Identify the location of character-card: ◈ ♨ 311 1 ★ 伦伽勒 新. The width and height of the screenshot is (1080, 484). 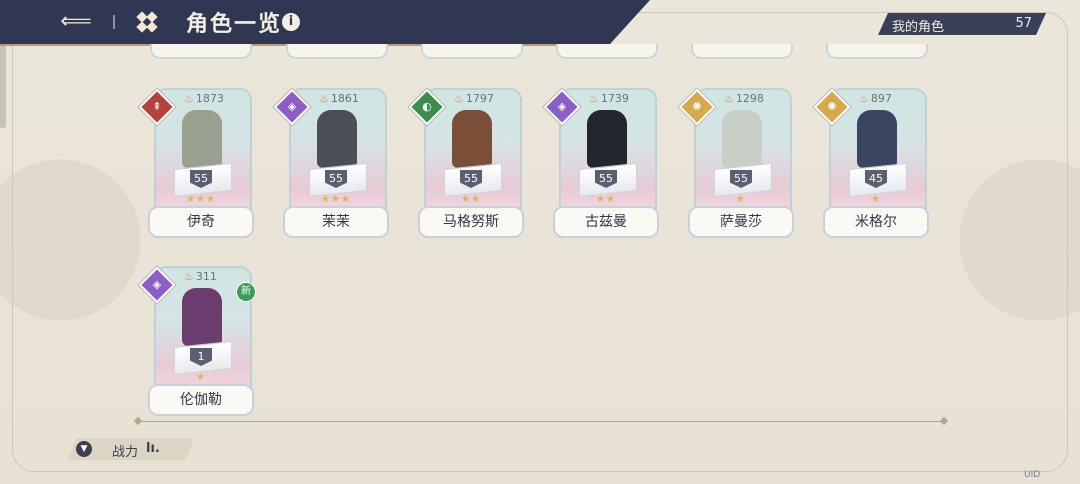
(197, 341).